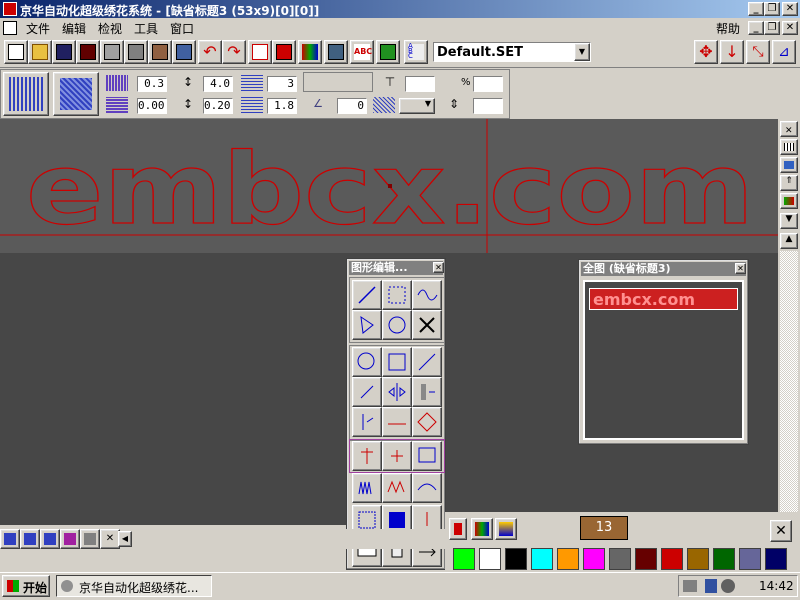 The height and width of the screenshot is (600, 800). Describe the element at coordinates (488, 84) in the screenshot. I see `scale-field` at that location.